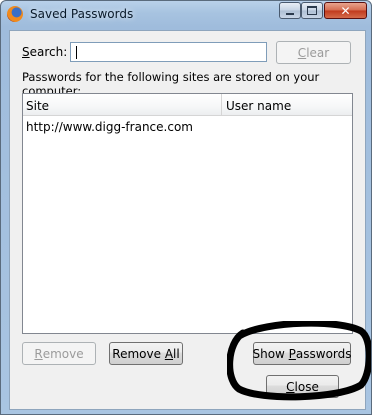 Image resolution: width=372 pixels, height=415 pixels. What do you see at coordinates (45, 52) in the screenshot?
I see `search-label: Search:` at bounding box center [45, 52].